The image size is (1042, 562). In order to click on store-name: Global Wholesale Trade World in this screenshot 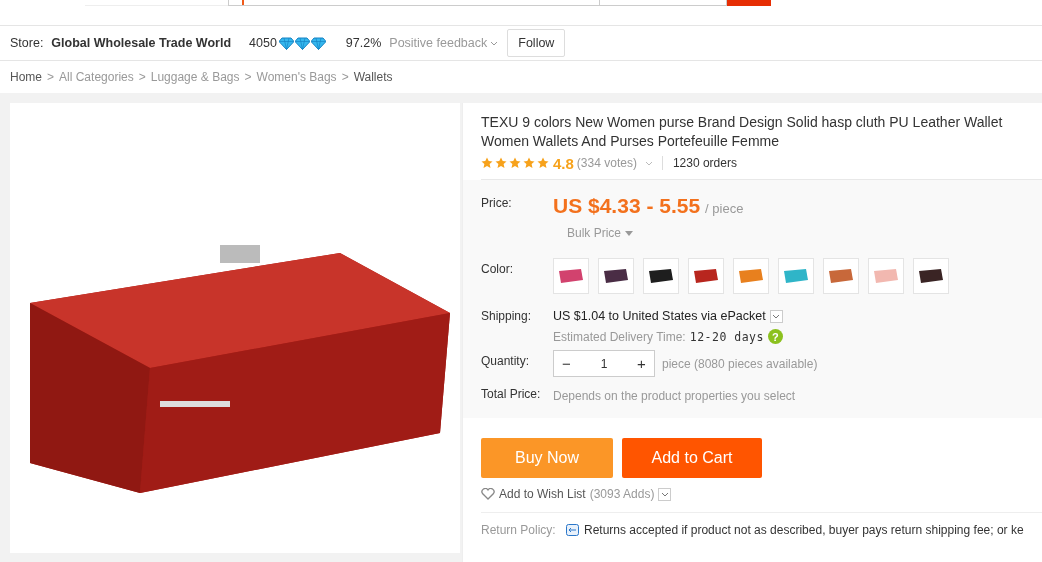, I will do `click(141, 43)`.